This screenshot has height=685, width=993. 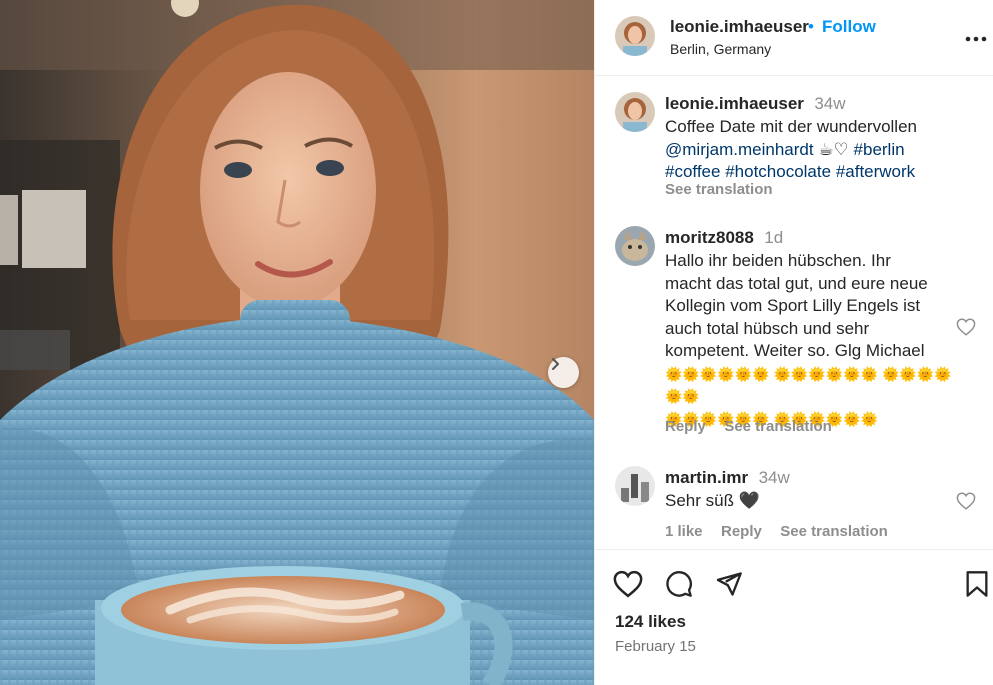 What do you see at coordinates (739, 149) in the screenshot?
I see `mention-link: @mirjam.meinhardt` at bounding box center [739, 149].